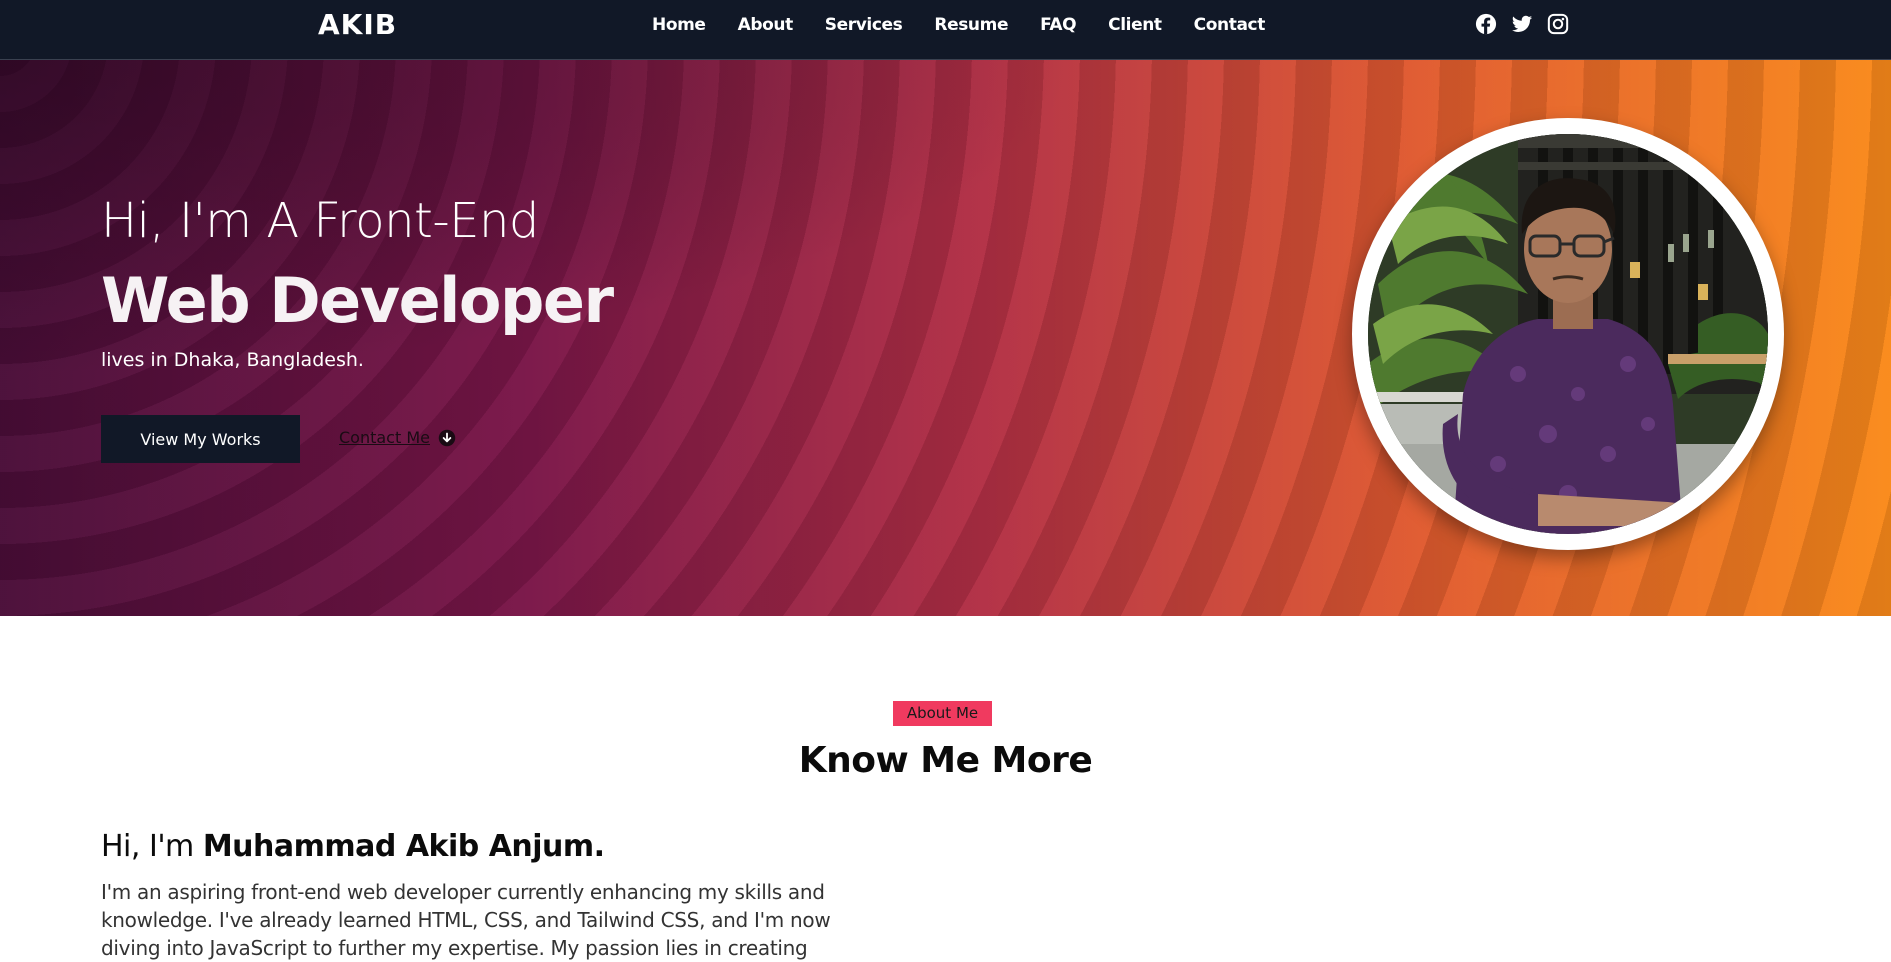 The image size is (1891, 962). I want to click on profile-photo, so click(1568, 334).